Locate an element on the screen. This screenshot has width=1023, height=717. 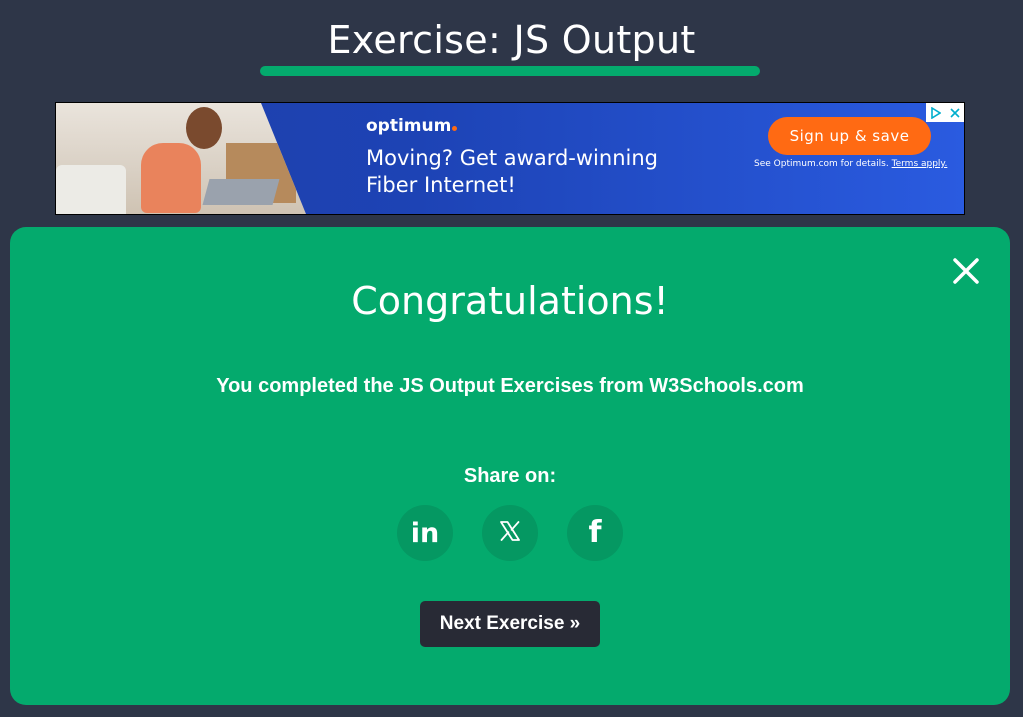
ad-photo is located at coordinates (181, 158).